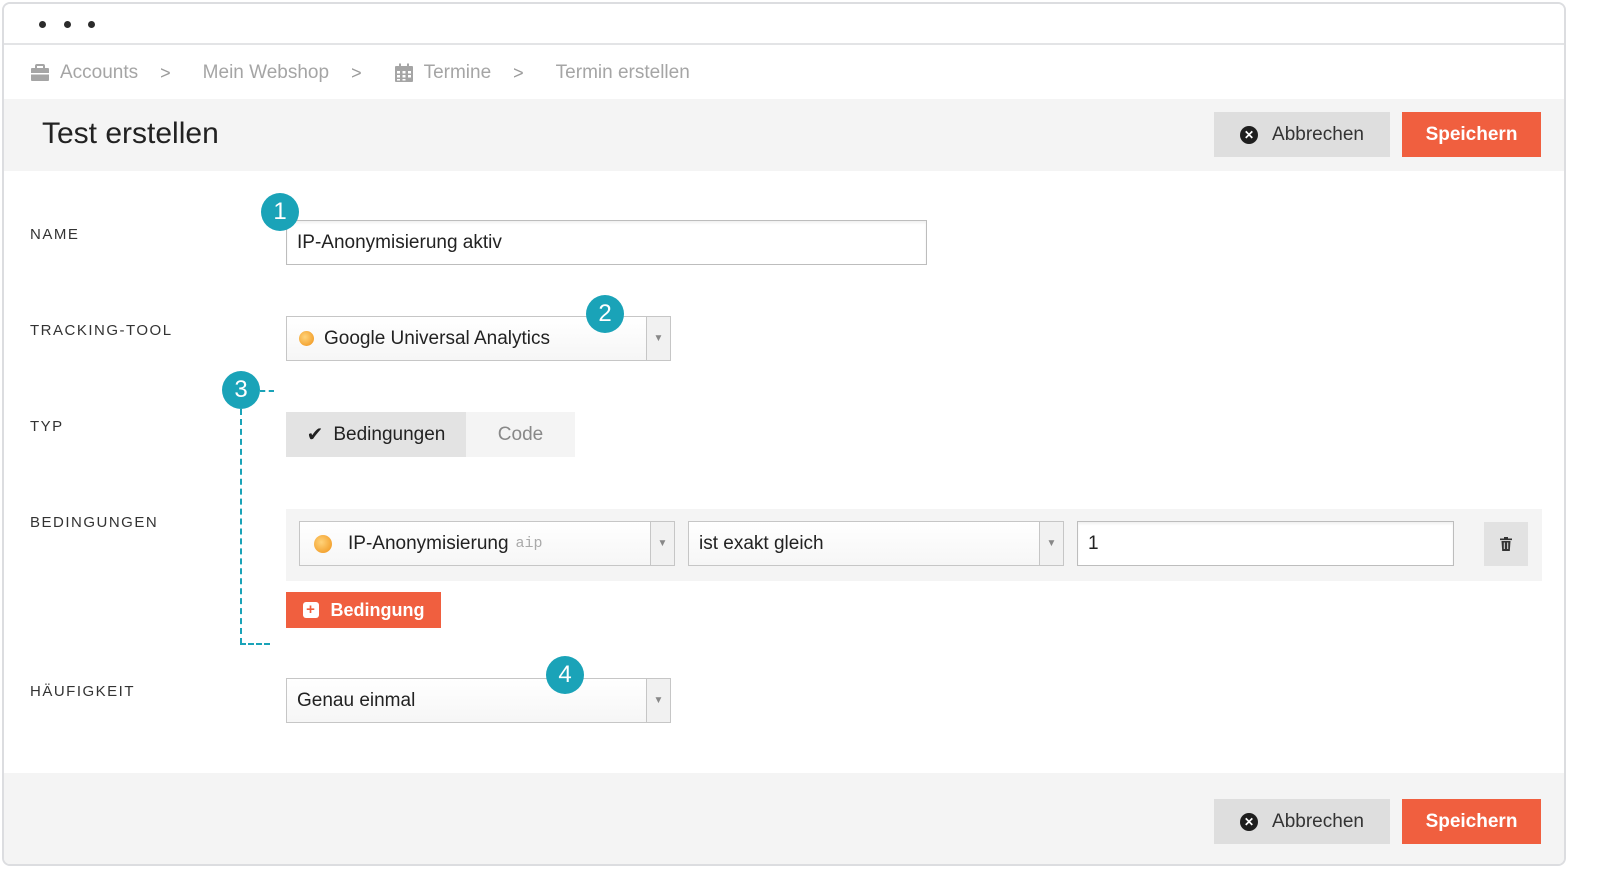 The width and height of the screenshot is (1600, 887). I want to click on name-input, so click(606, 242).